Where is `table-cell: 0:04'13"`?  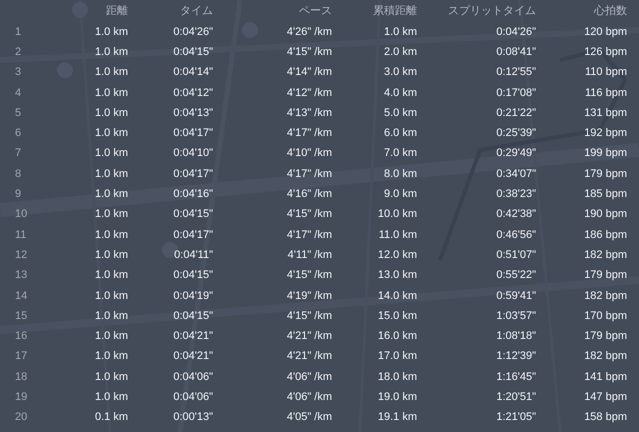
table-cell: 0:04'13" is located at coordinates (193, 113).